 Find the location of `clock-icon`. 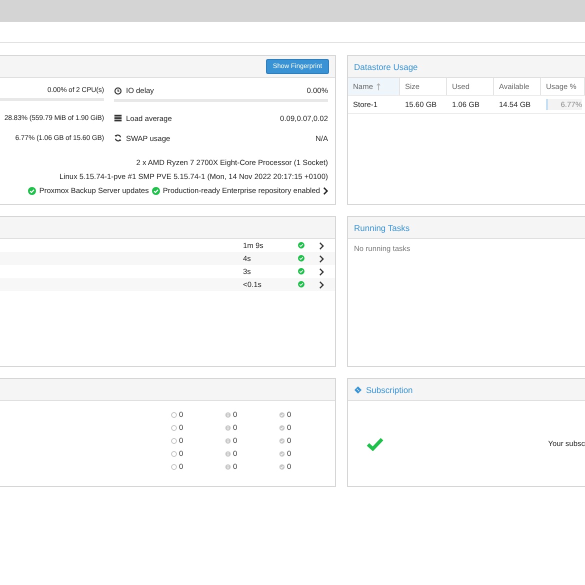

clock-icon is located at coordinates (118, 90).